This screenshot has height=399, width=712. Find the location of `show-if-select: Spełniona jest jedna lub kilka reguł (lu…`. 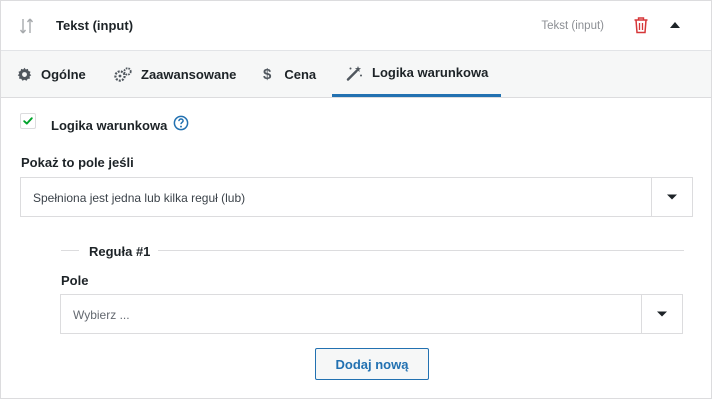

show-if-select: Spełniona jest jedna lub kilka reguł (lu… is located at coordinates (356, 197).